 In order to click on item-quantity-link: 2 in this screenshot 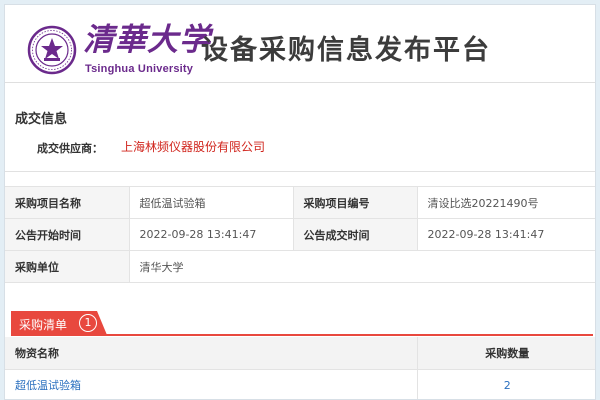, I will do `click(507, 385)`.